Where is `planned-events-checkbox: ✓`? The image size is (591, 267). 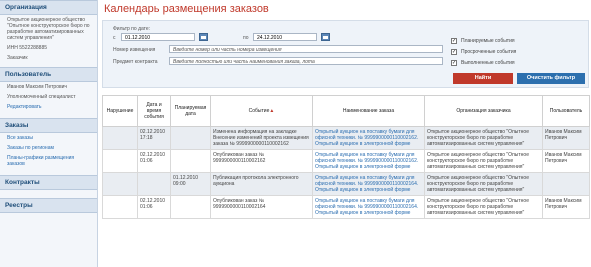 planned-events-checkbox: ✓ is located at coordinates (454, 41).